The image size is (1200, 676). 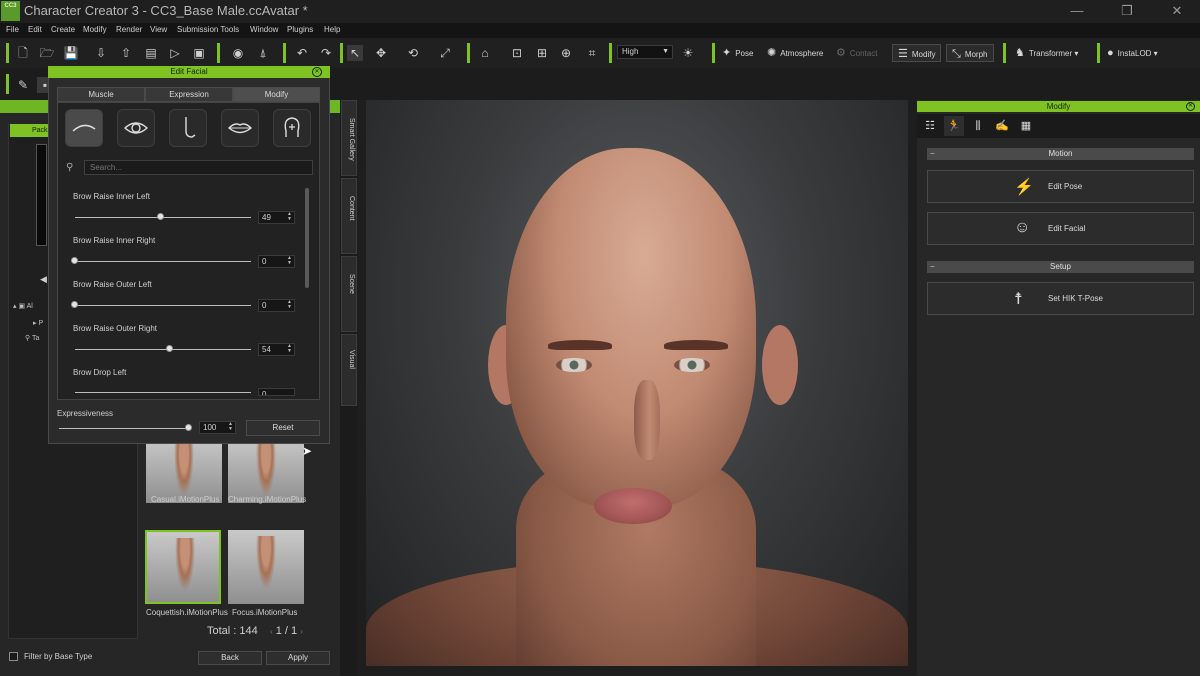 I want to click on pose-button: ✦ Pose, so click(x=737, y=53).